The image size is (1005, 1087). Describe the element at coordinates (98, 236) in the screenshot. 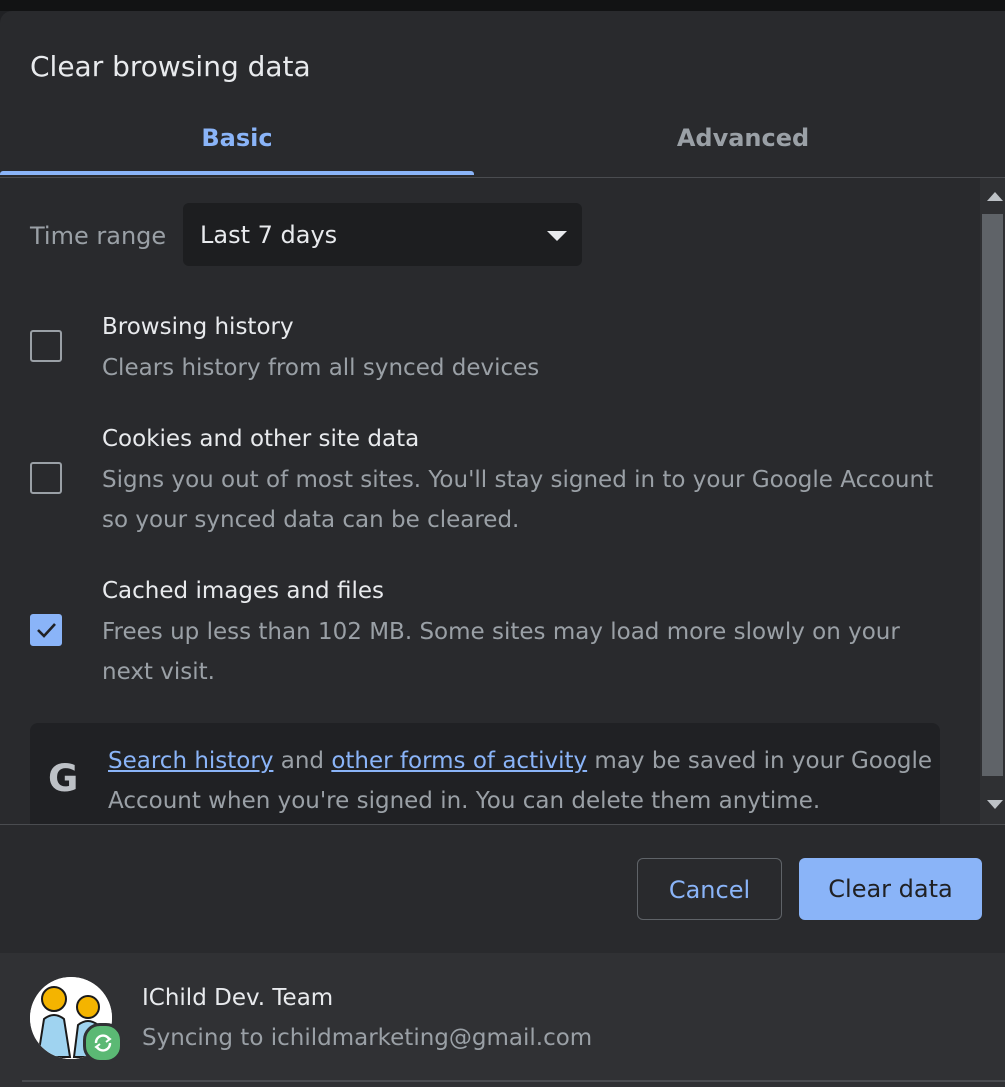

I see `time-range-label: Time range` at that location.